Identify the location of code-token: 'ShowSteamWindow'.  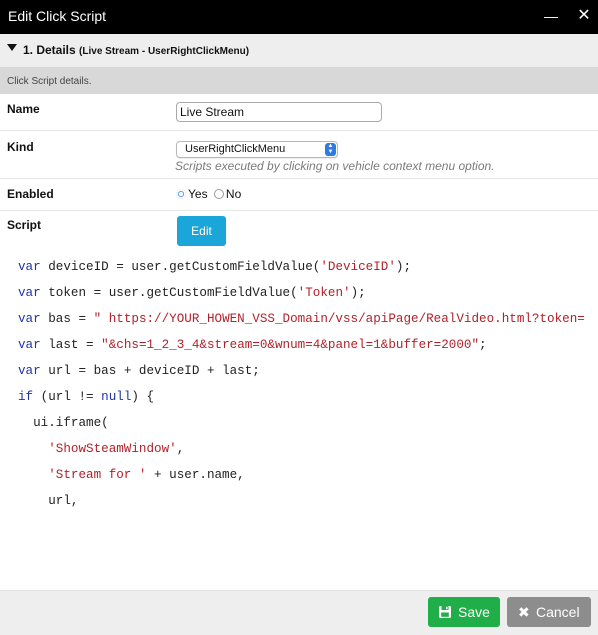
(112, 449).